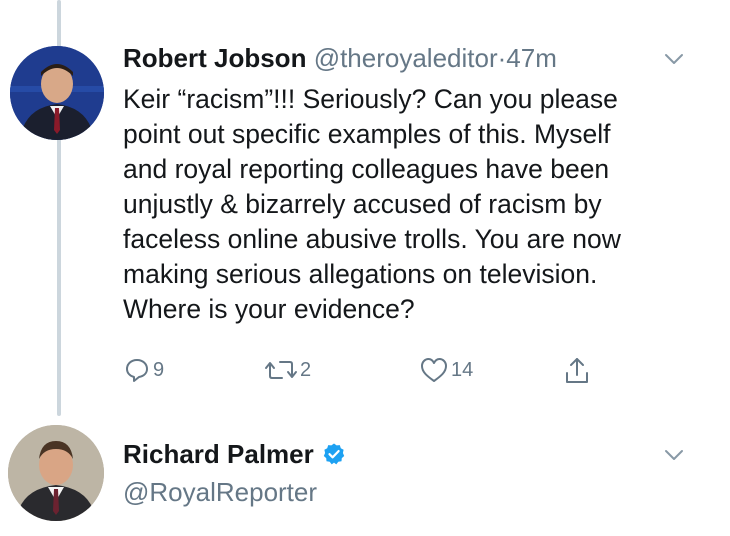  I want to click on share-icon, so click(577, 370).